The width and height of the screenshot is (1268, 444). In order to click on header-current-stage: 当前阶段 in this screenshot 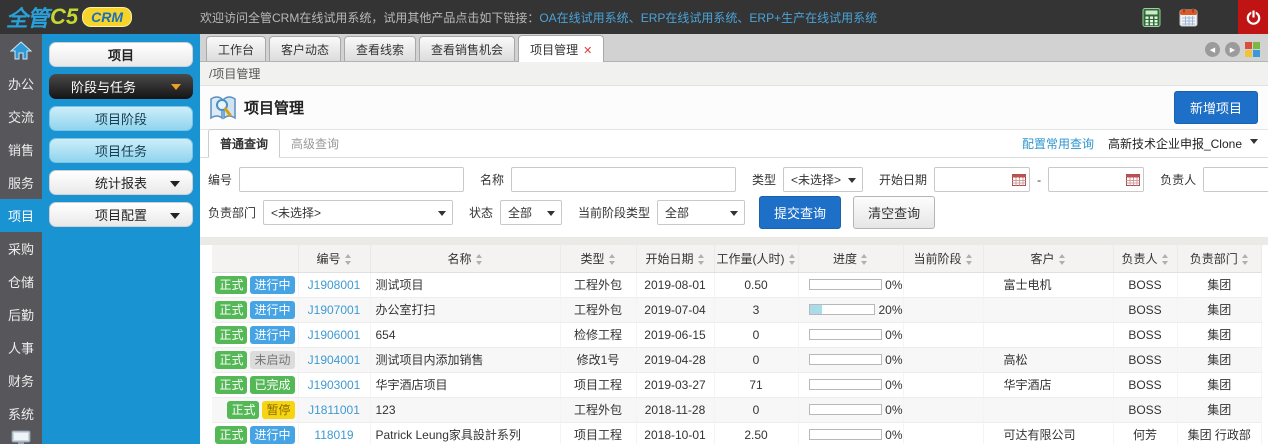, I will do `click(943, 259)`.